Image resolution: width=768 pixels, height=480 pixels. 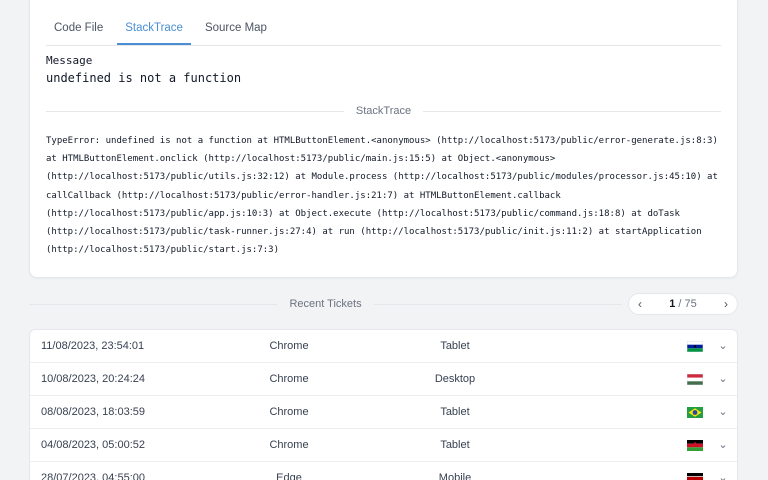 What do you see at coordinates (695, 412) in the screenshot?
I see `brazil-flag-icon` at bounding box center [695, 412].